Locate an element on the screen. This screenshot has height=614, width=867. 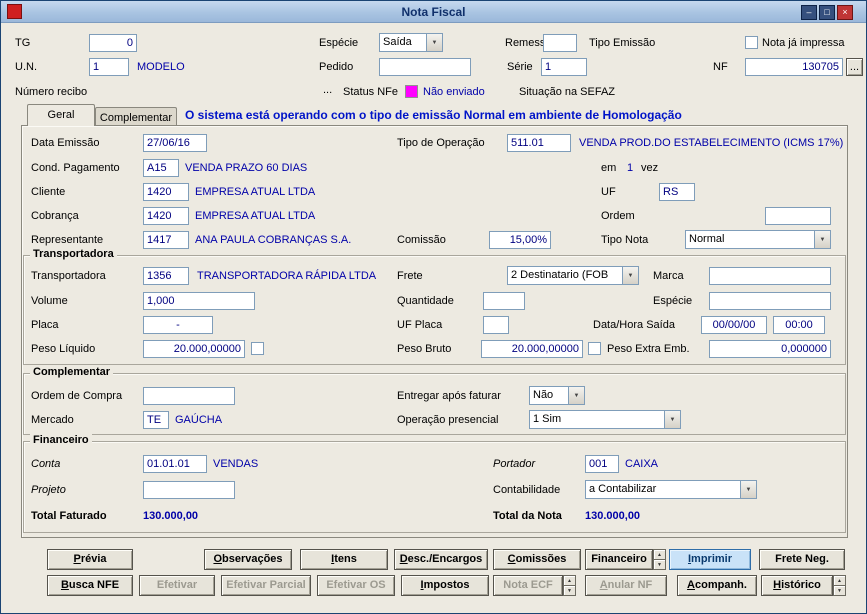
placa-label: Placa is located at coordinates (45, 325).